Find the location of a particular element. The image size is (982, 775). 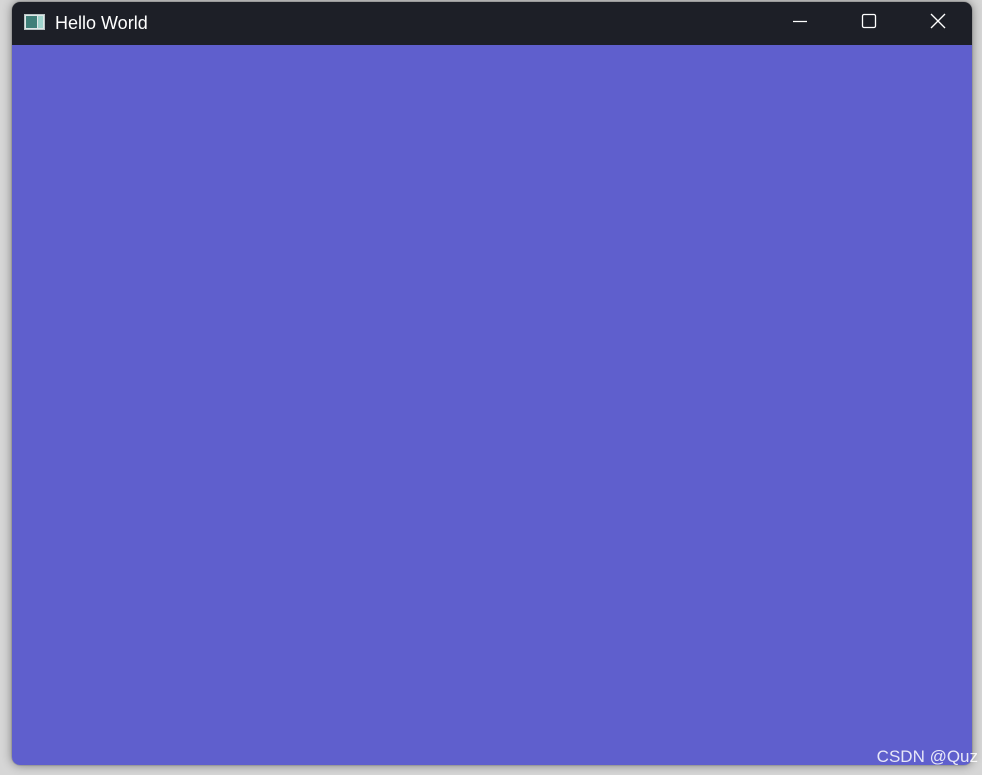

close-icon is located at coordinates (938, 23).